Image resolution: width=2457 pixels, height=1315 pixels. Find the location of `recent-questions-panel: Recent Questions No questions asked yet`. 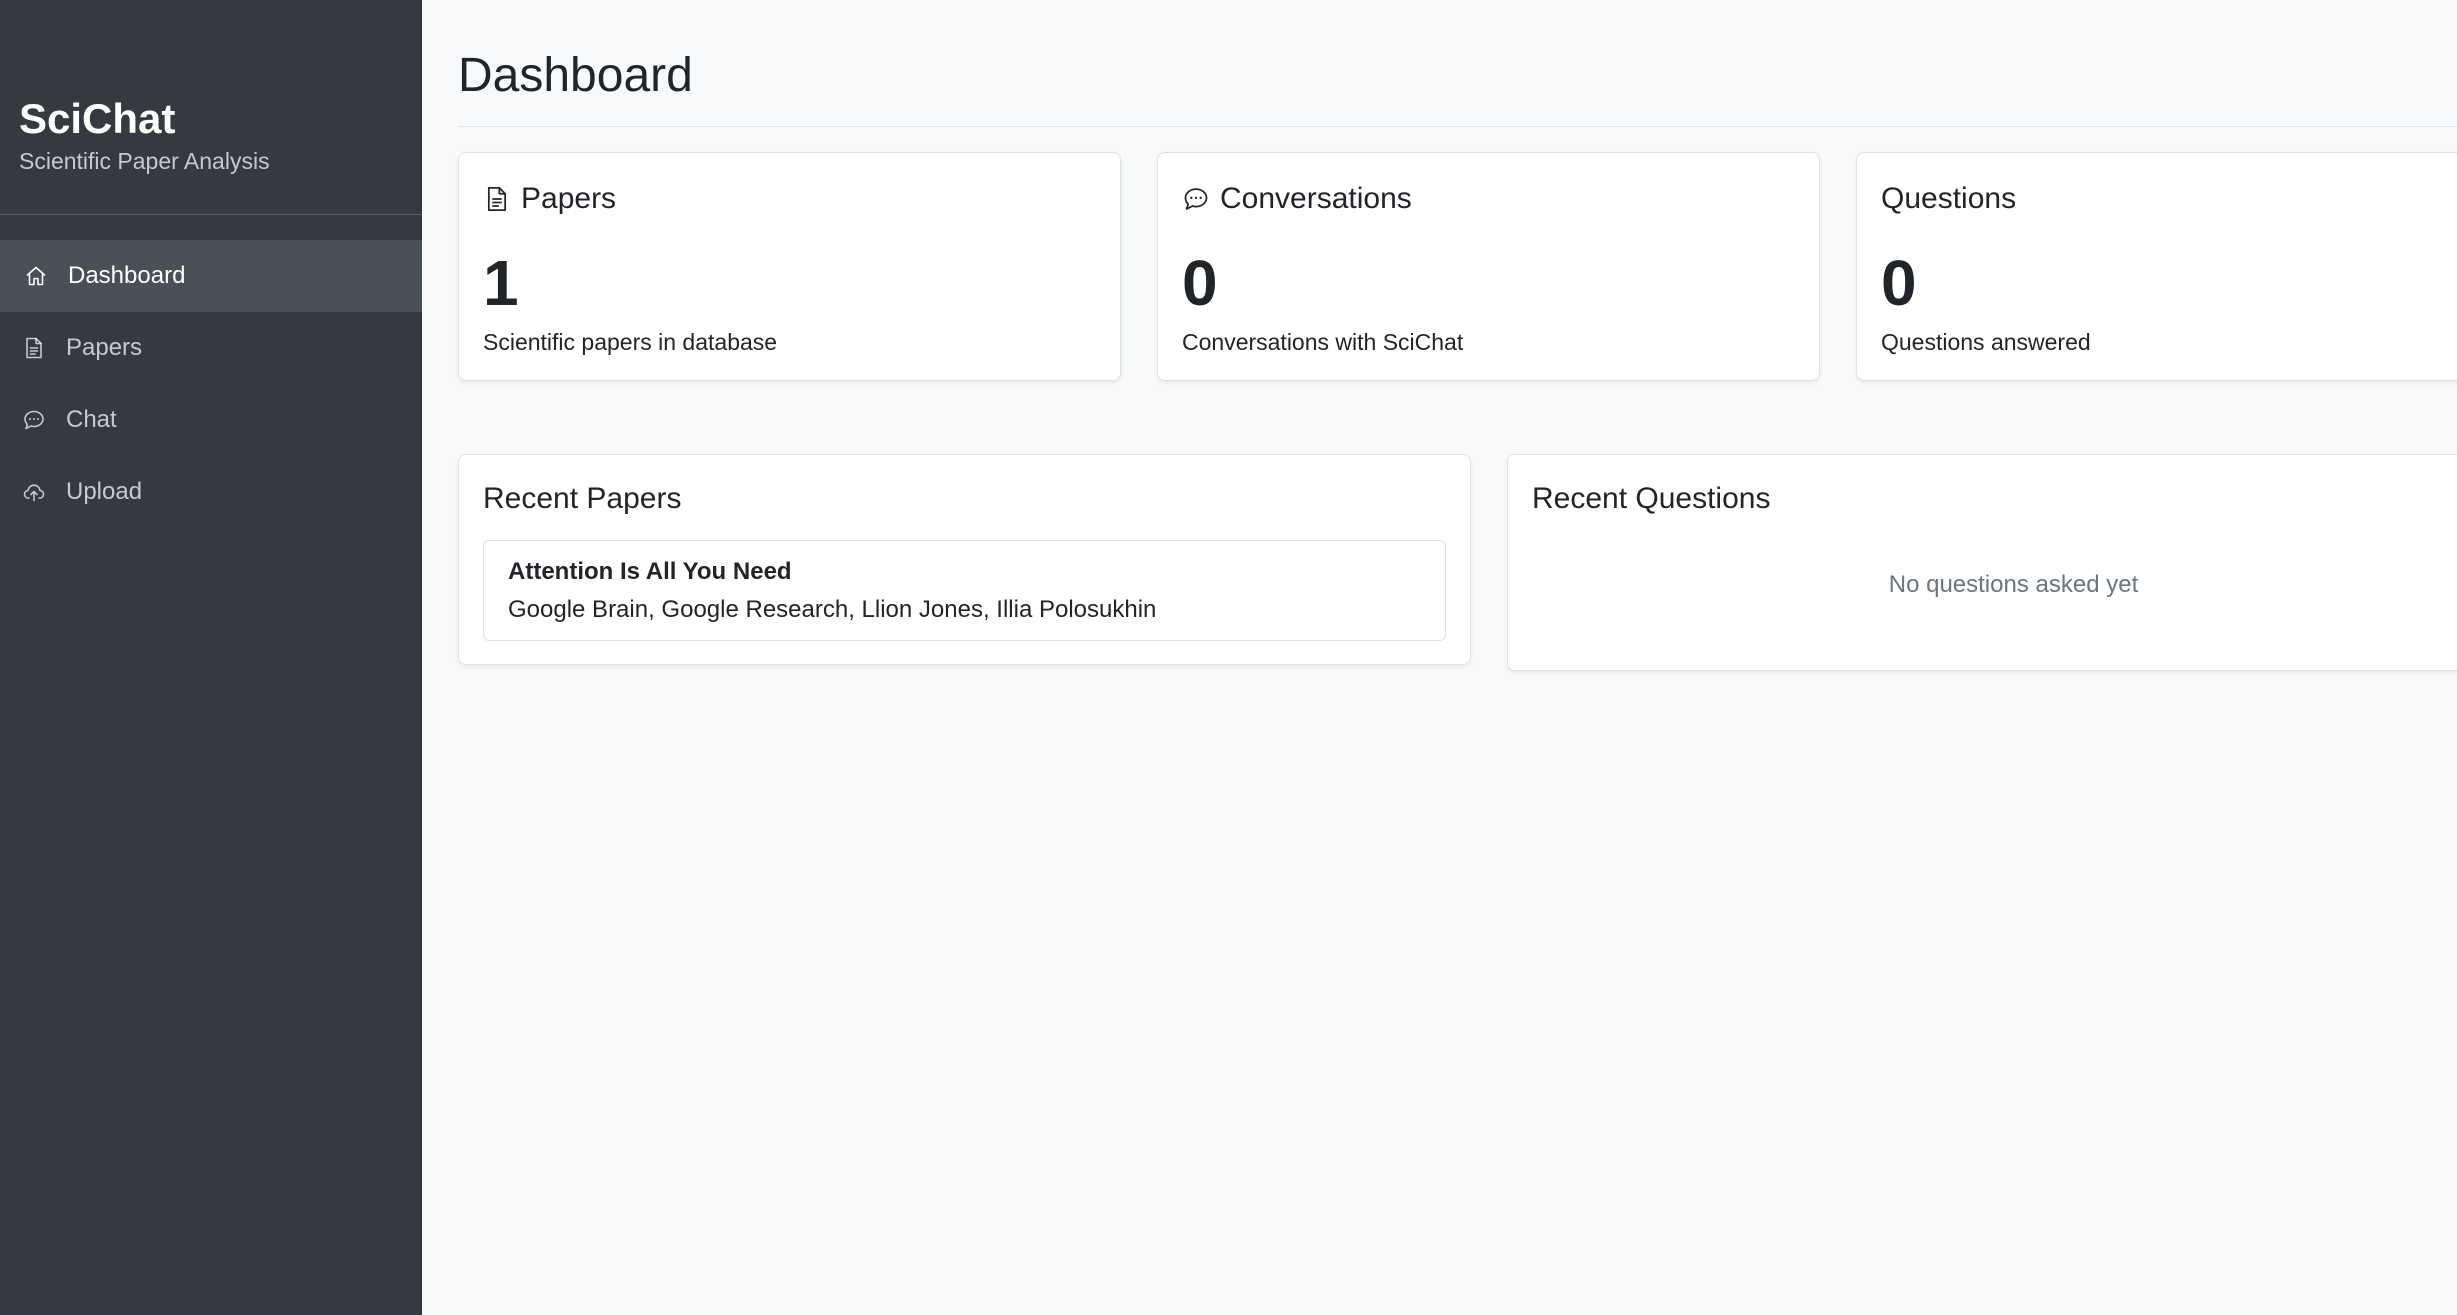

recent-questions-panel: Recent Questions No questions asked yet is located at coordinates (1982, 562).